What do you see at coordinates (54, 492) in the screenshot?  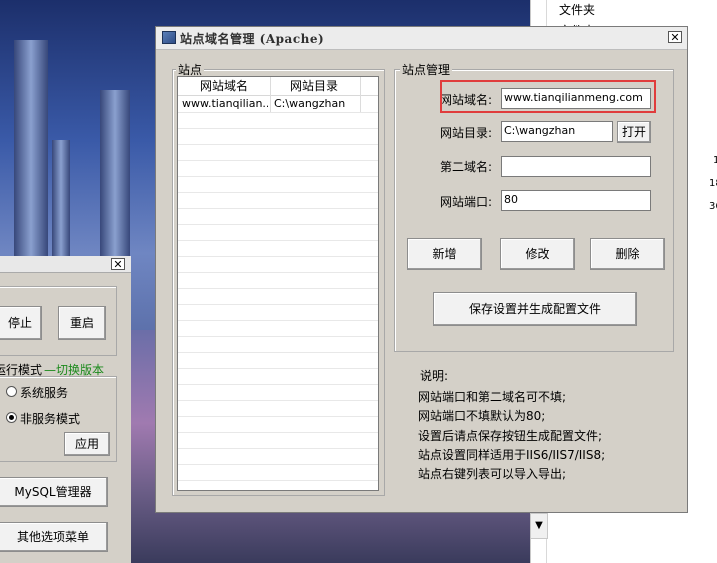 I see `mysql-manager-button: MySQL管理器` at bounding box center [54, 492].